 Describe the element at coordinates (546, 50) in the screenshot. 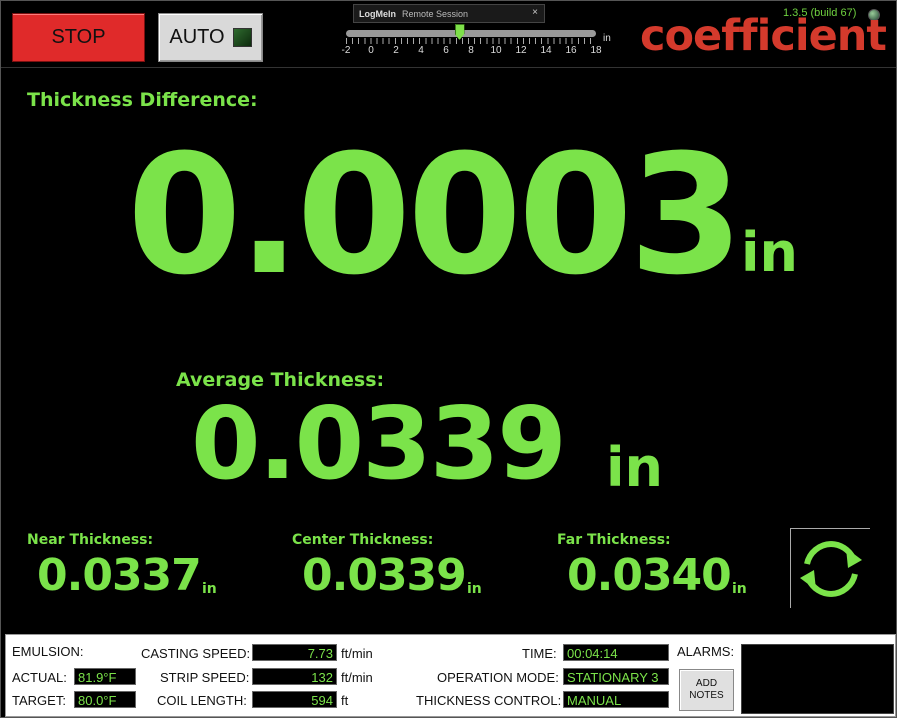

I see `slider-tick-label: 14` at that location.